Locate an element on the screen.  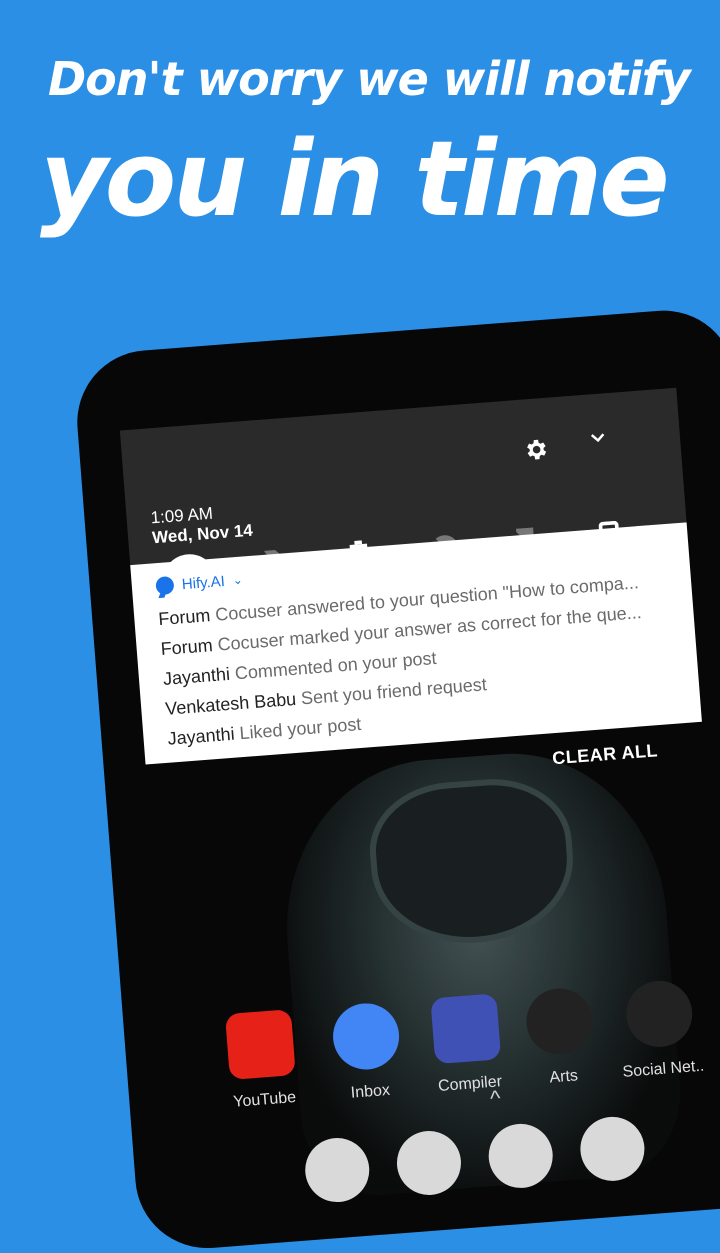
chat-bubble-icon is located at coordinates (165, 585).